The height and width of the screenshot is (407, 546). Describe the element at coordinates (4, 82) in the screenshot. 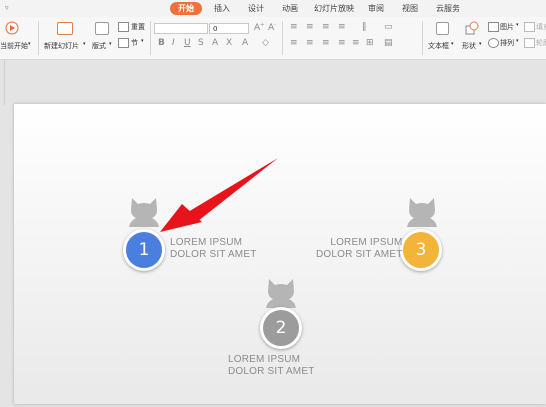

I see `vertical-ruler` at that location.